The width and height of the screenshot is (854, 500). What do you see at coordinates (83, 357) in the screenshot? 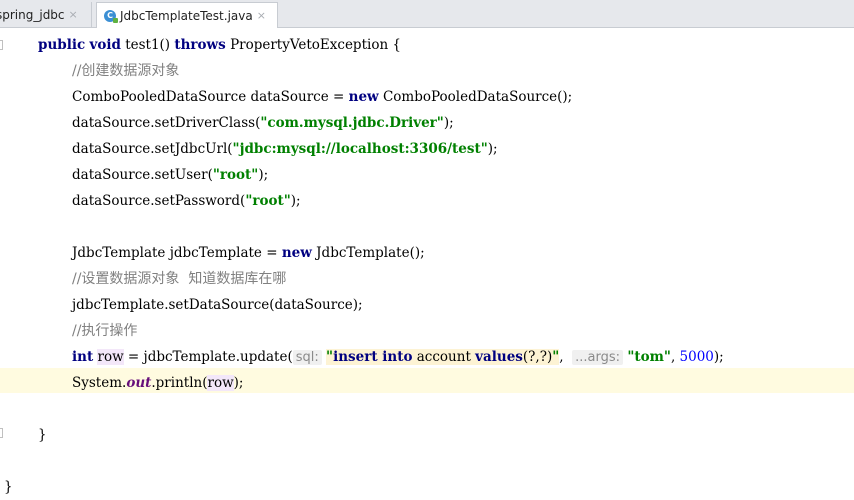
I see `keyword: int` at bounding box center [83, 357].